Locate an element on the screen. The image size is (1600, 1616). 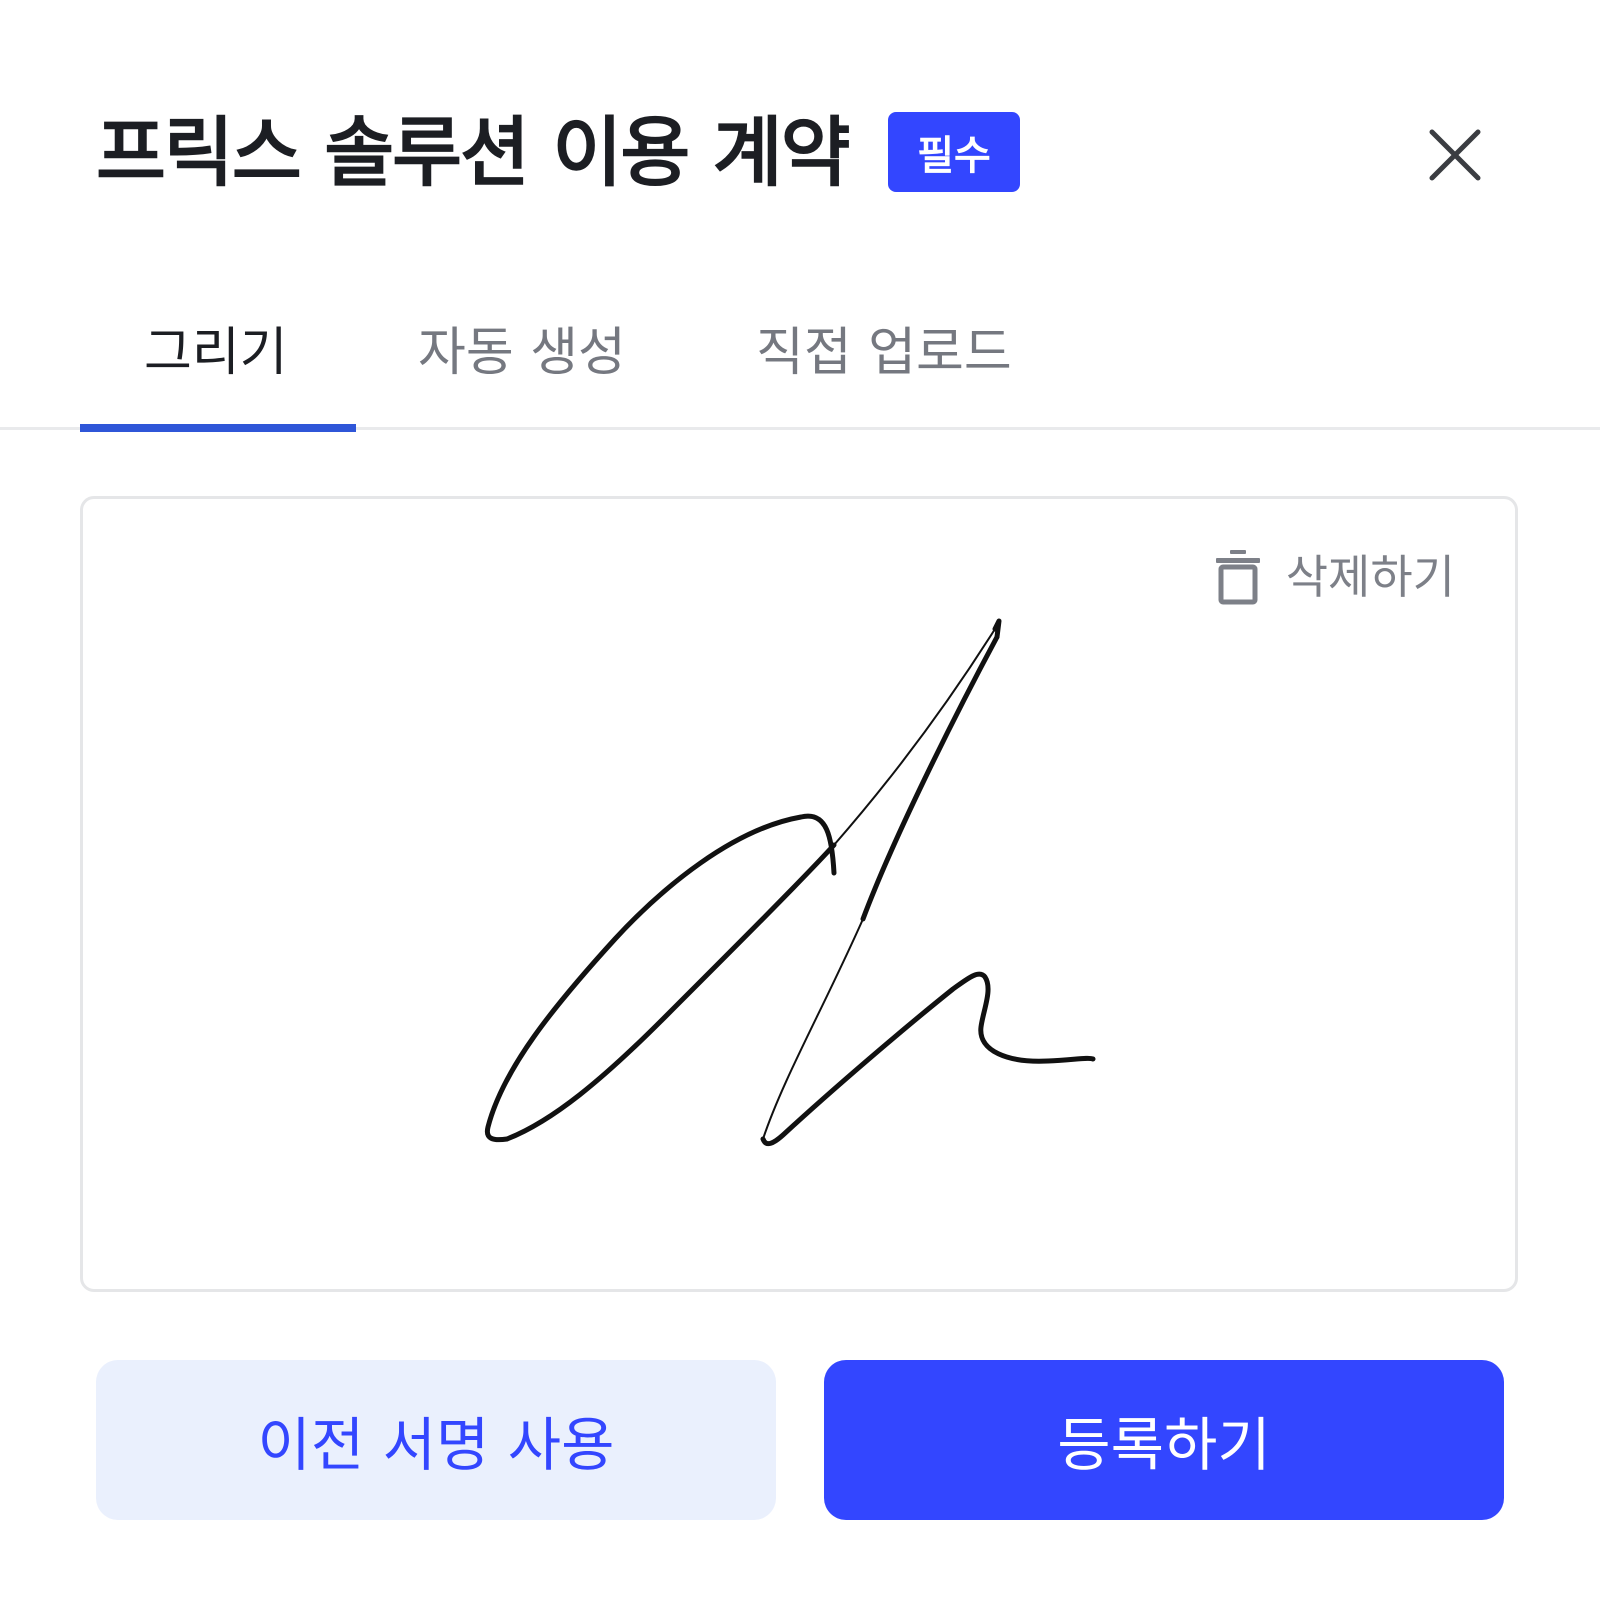
use-previous-signature-button: 이전 서명 사용 is located at coordinates (436, 1440).